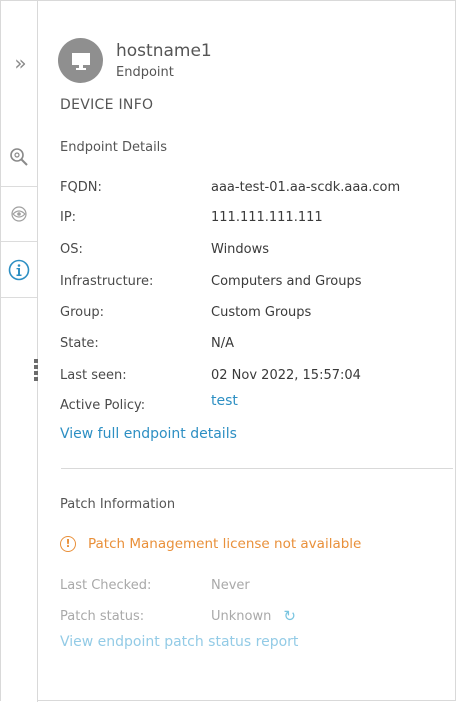 This screenshot has width=456, height=702. What do you see at coordinates (240, 249) in the screenshot?
I see `field-value: Windows` at bounding box center [240, 249].